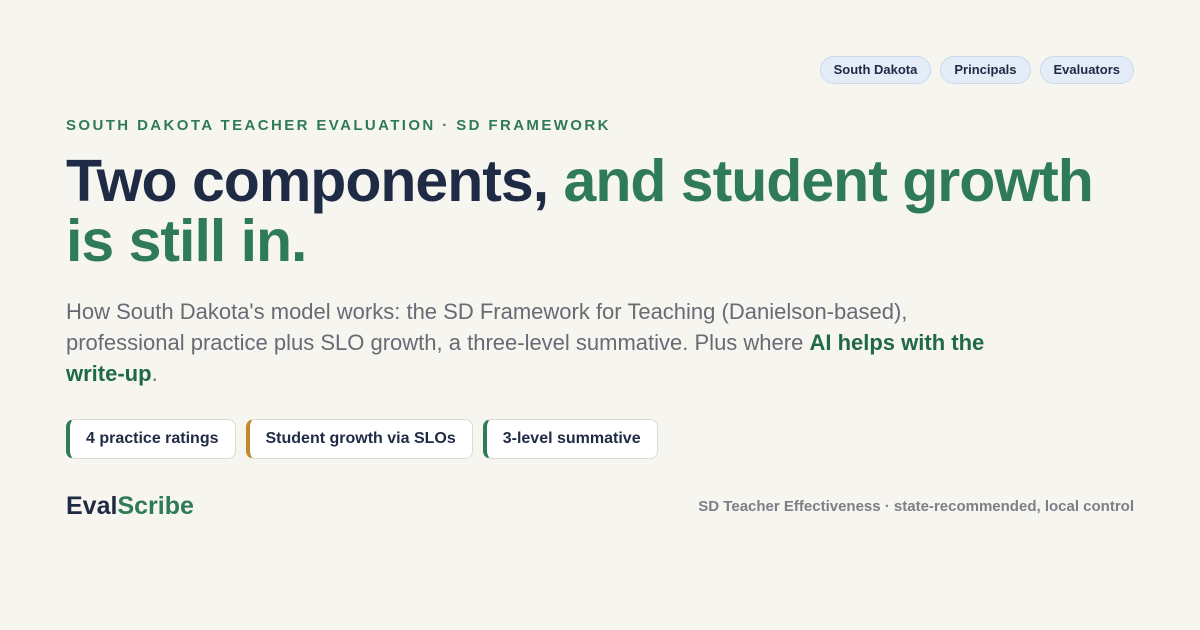 The height and width of the screenshot is (630, 1200). I want to click on chip-summative: 3-level summative, so click(570, 439).